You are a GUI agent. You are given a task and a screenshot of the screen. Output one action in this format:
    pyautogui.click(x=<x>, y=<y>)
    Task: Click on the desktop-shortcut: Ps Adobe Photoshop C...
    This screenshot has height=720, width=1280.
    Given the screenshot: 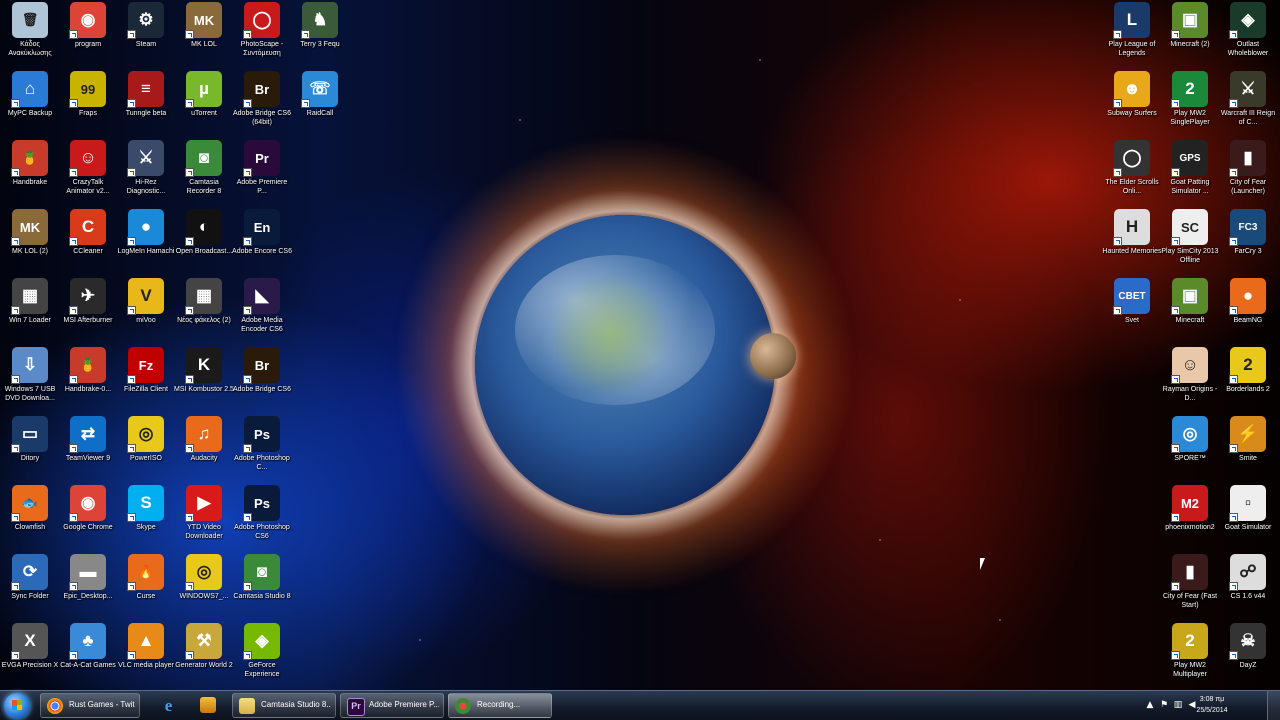 What is the action you would take?
    pyautogui.click(x=262, y=448)
    